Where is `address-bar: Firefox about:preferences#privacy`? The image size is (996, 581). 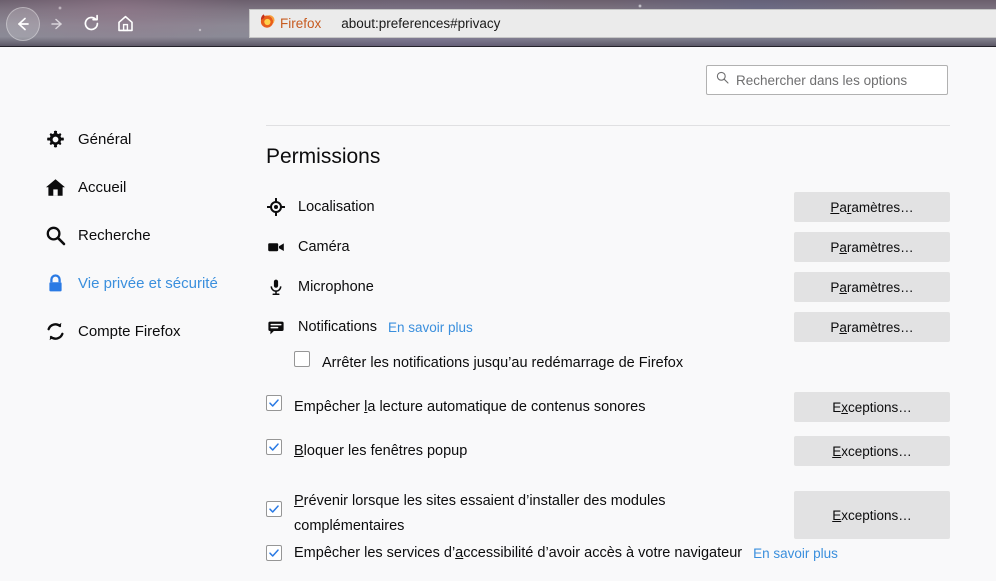
address-bar: Firefox about:preferences#privacy is located at coordinates (622, 23).